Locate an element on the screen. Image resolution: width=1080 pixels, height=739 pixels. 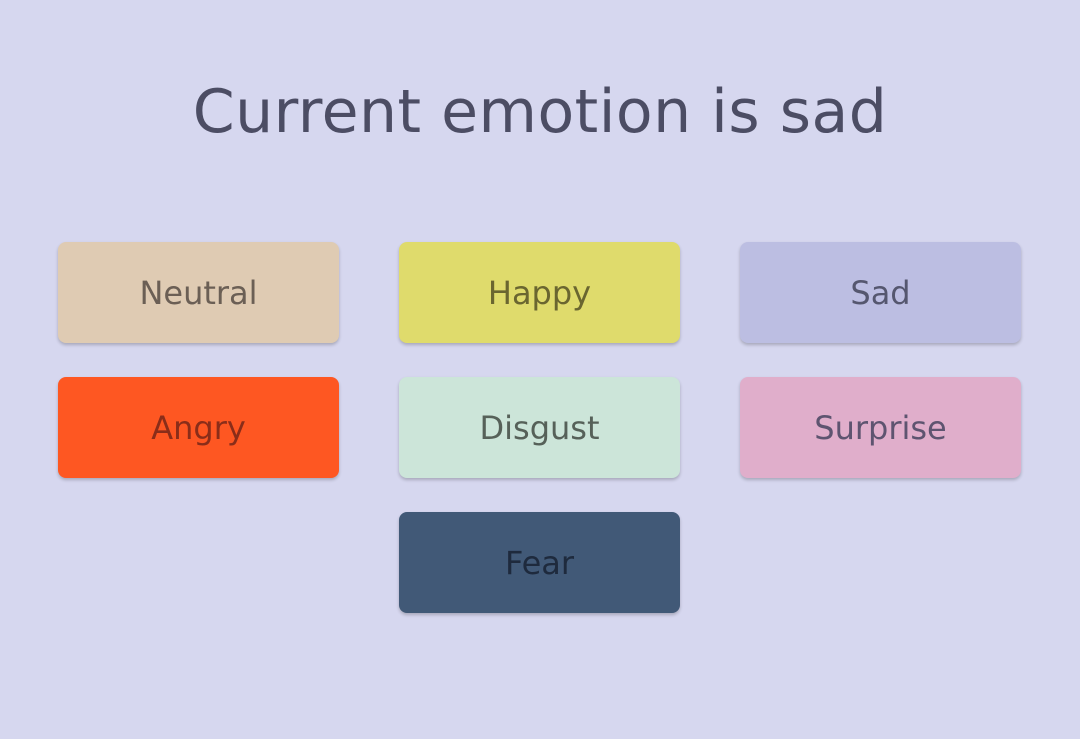
happy-button: Happy is located at coordinates (539, 292).